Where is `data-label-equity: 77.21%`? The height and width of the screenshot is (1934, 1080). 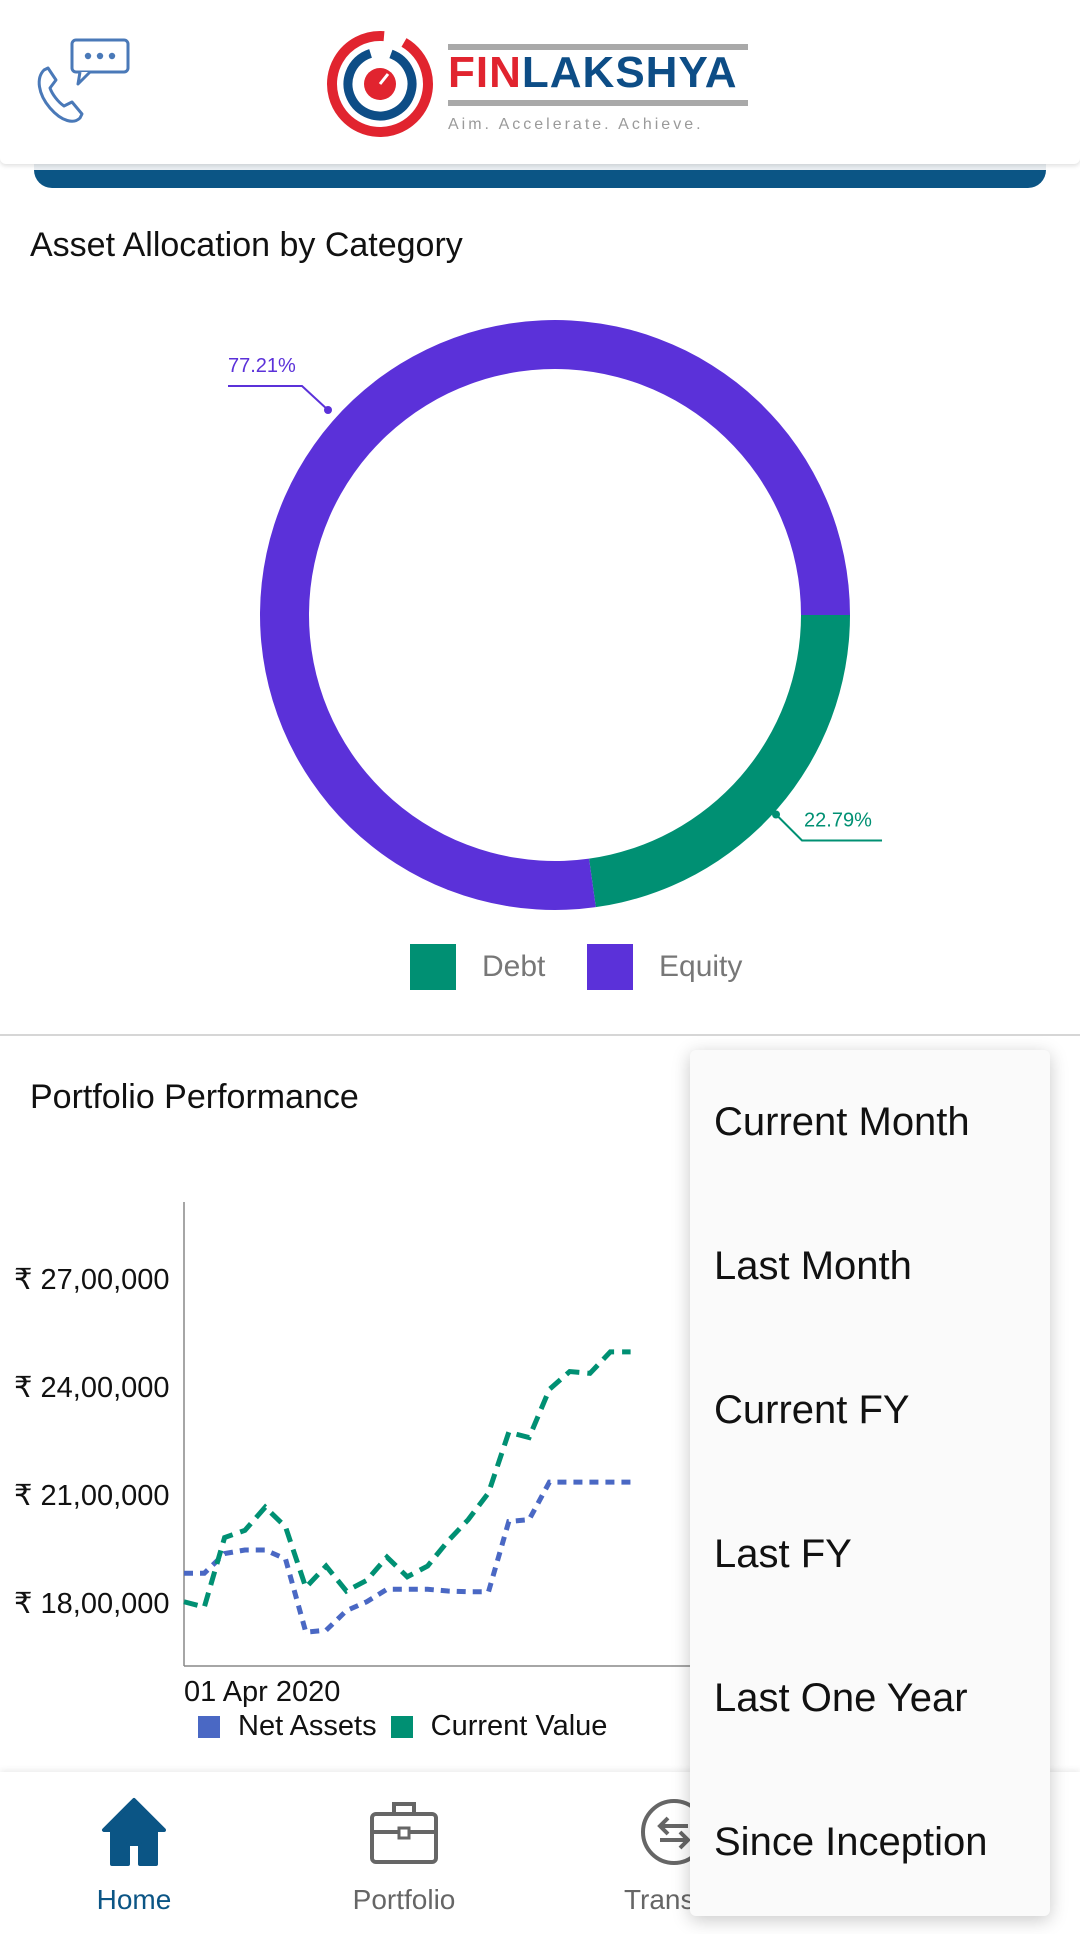
data-label-equity: 77.21% is located at coordinates (262, 366).